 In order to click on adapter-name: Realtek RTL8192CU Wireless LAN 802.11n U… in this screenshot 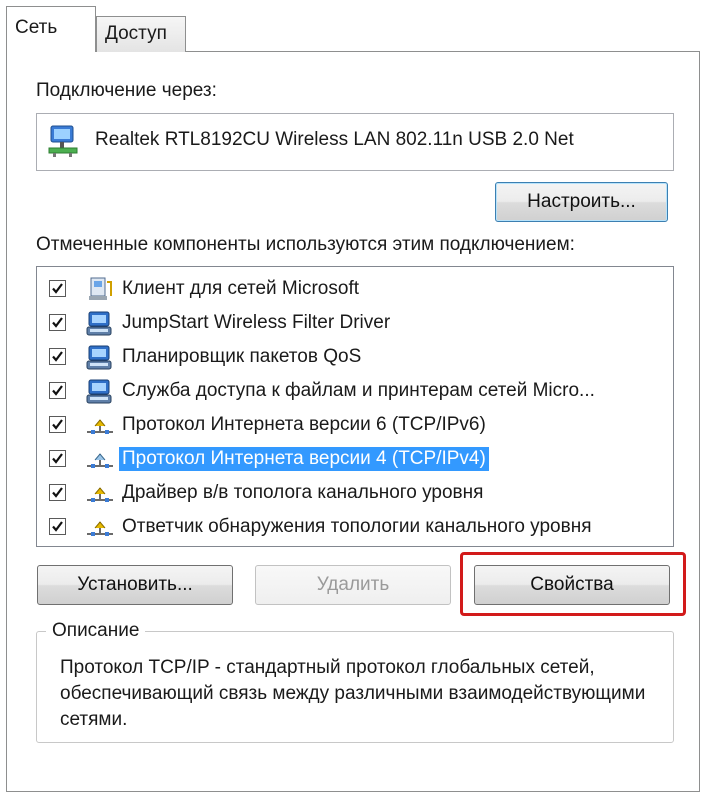, I will do `click(334, 139)`.